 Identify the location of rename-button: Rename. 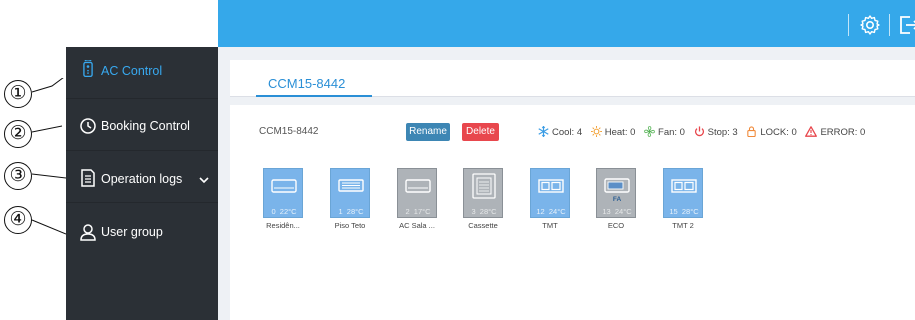
(428, 132).